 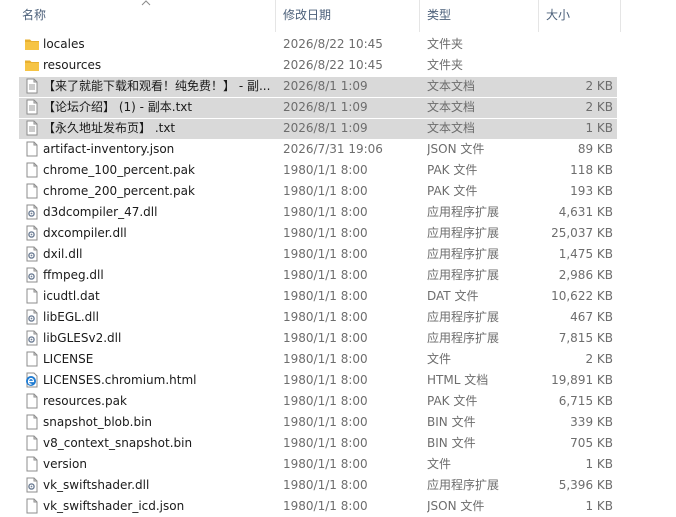 What do you see at coordinates (98, 422) in the screenshot?
I see `file-name: snapshot_blob.bin` at bounding box center [98, 422].